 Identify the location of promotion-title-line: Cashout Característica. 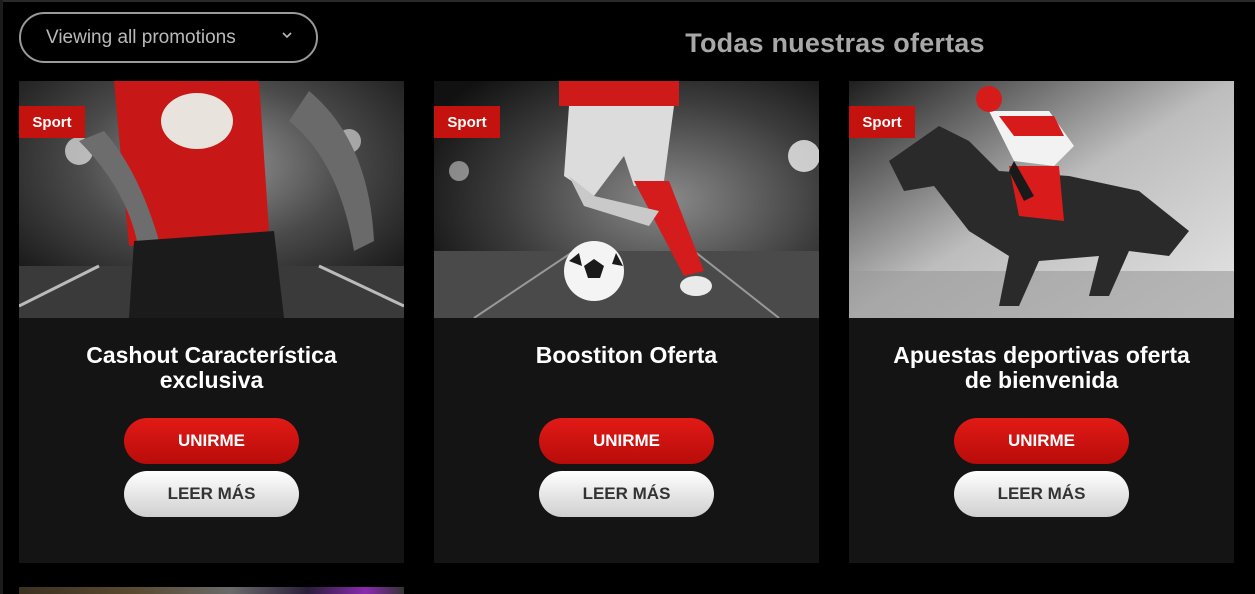
(211, 355).